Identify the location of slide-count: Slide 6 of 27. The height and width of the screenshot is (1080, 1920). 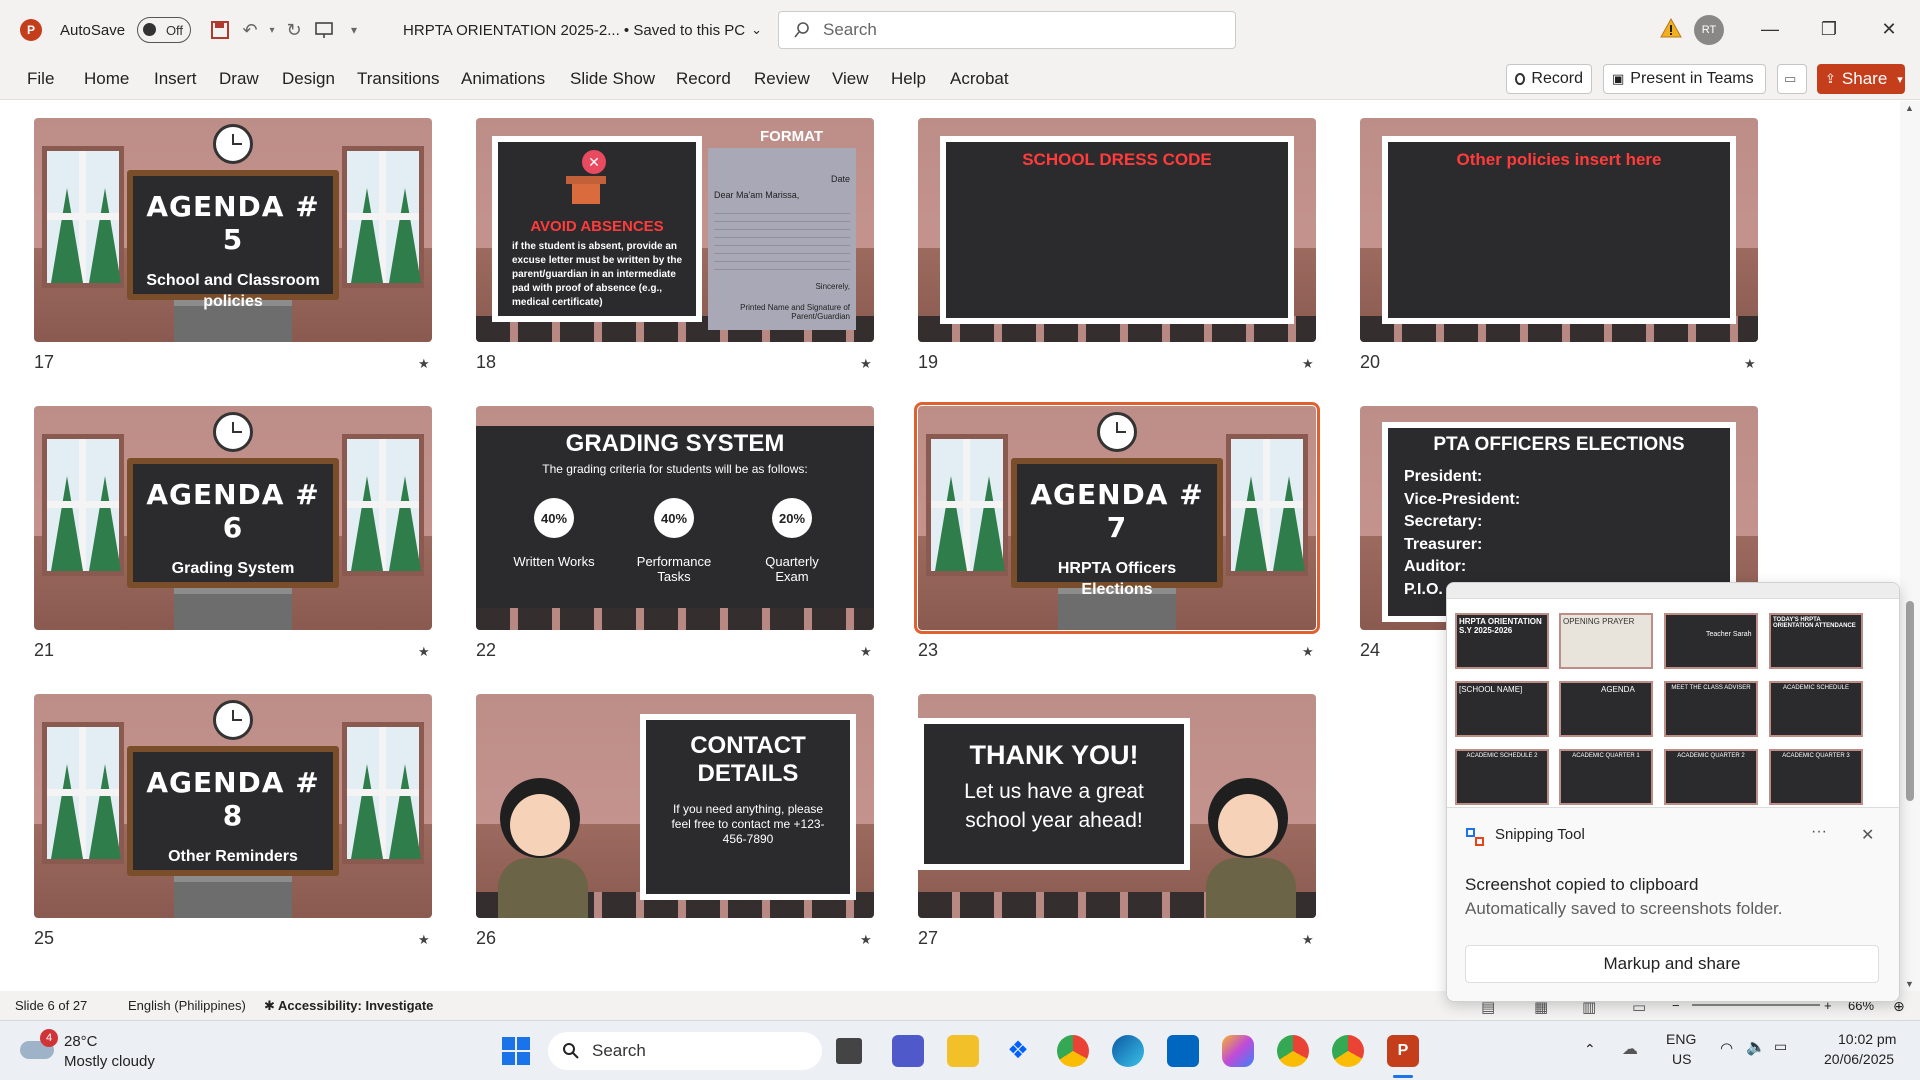
(51, 1005).